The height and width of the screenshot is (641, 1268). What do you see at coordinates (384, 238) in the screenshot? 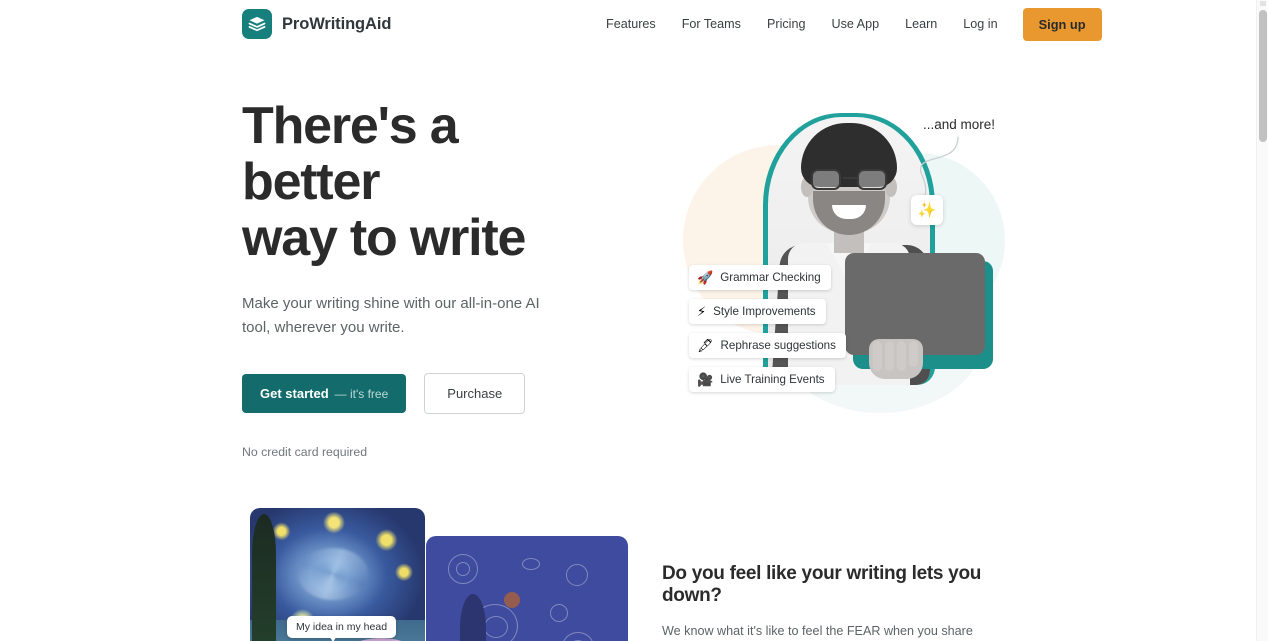
I see `hero-title-line-2: way to write` at bounding box center [384, 238].